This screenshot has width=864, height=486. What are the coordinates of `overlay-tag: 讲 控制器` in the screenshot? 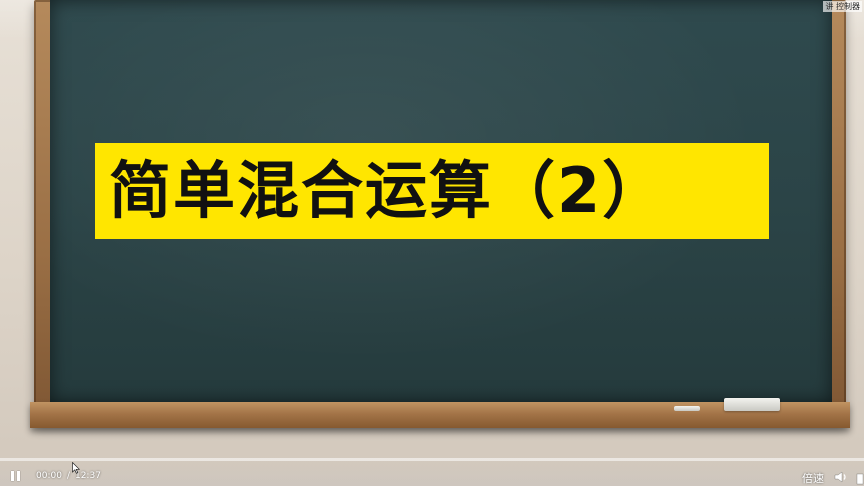 It's located at (842, 6).